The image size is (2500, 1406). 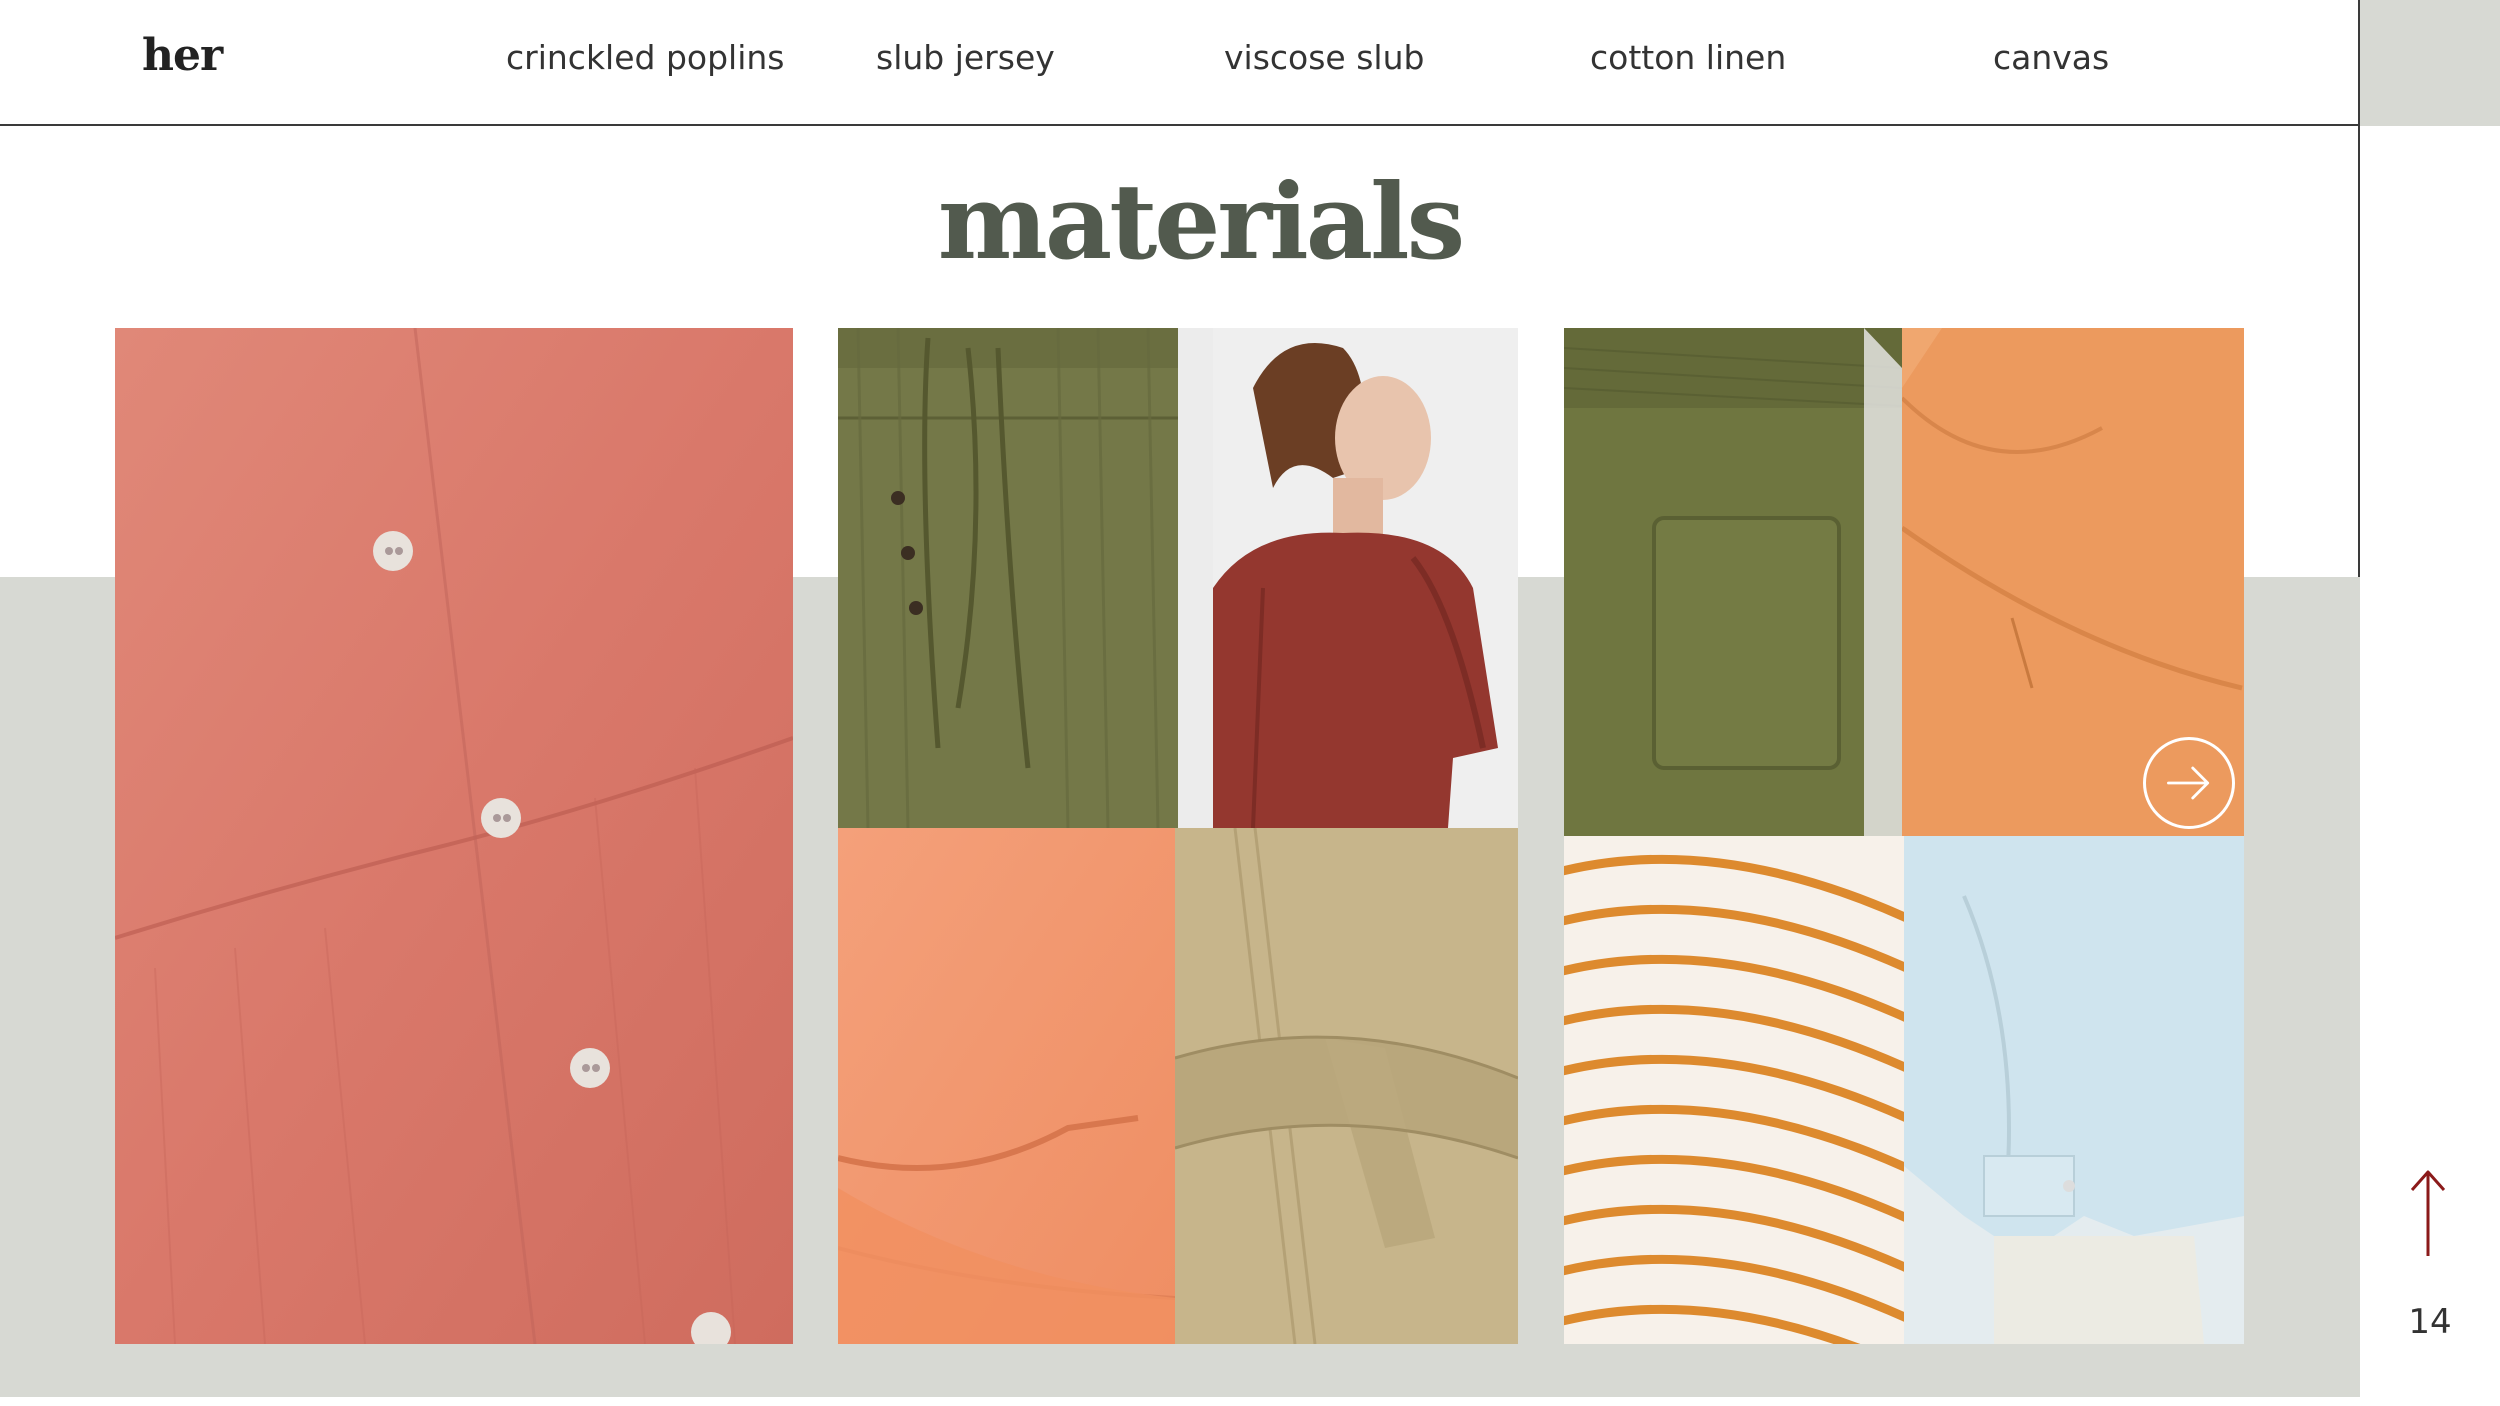 I want to click on arrow-up-icon, so click(x=2428, y=1213).